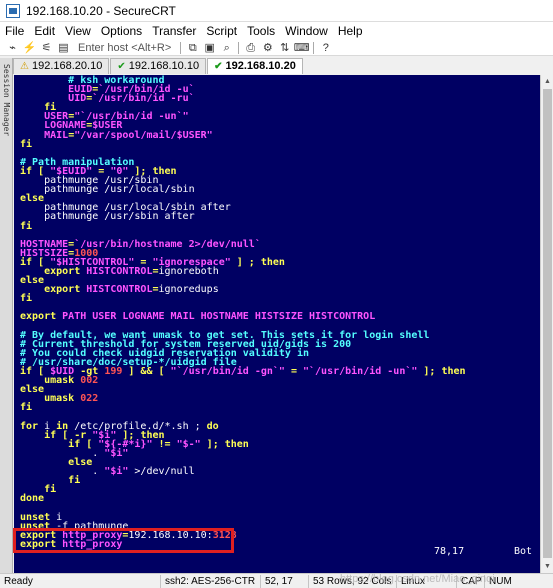 The height and width of the screenshot is (588, 553). What do you see at coordinates (174, 31) in the screenshot?
I see `menu-transfer: Transfer` at bounding box center [174, 31].